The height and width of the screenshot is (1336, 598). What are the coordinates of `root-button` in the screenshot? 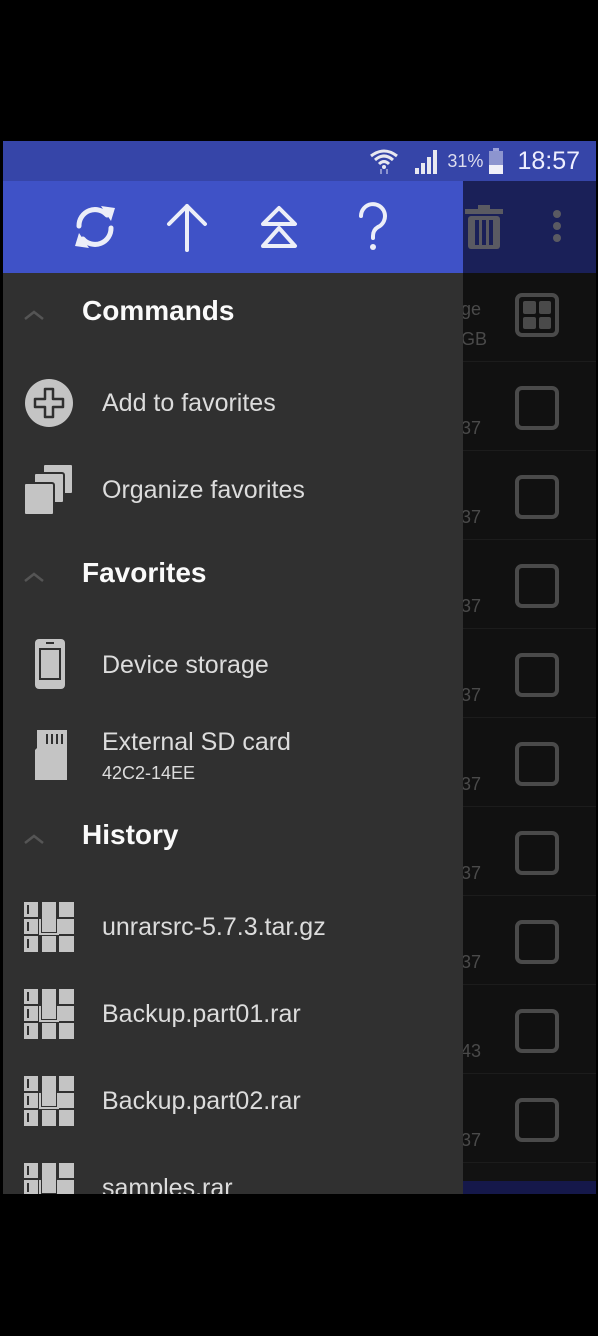 It's located at (279, 227).